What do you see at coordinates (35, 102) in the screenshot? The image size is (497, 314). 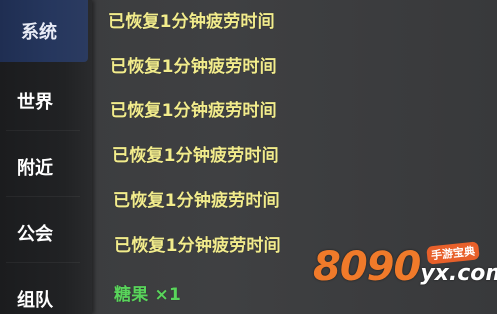 I see `tab-world-label: 世界` at bounding box center [35, 102].